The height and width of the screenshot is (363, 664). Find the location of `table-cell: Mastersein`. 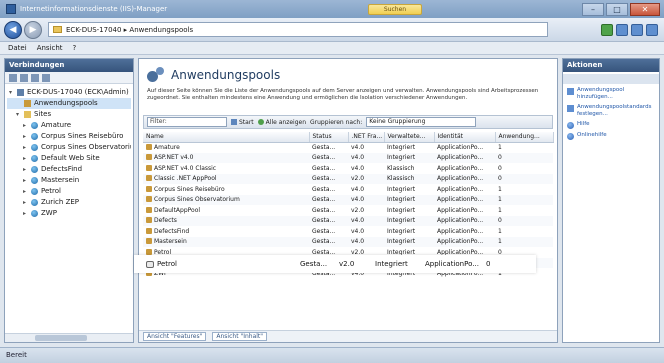

table-cell: Mastersein is located at coordinates (226, 241).